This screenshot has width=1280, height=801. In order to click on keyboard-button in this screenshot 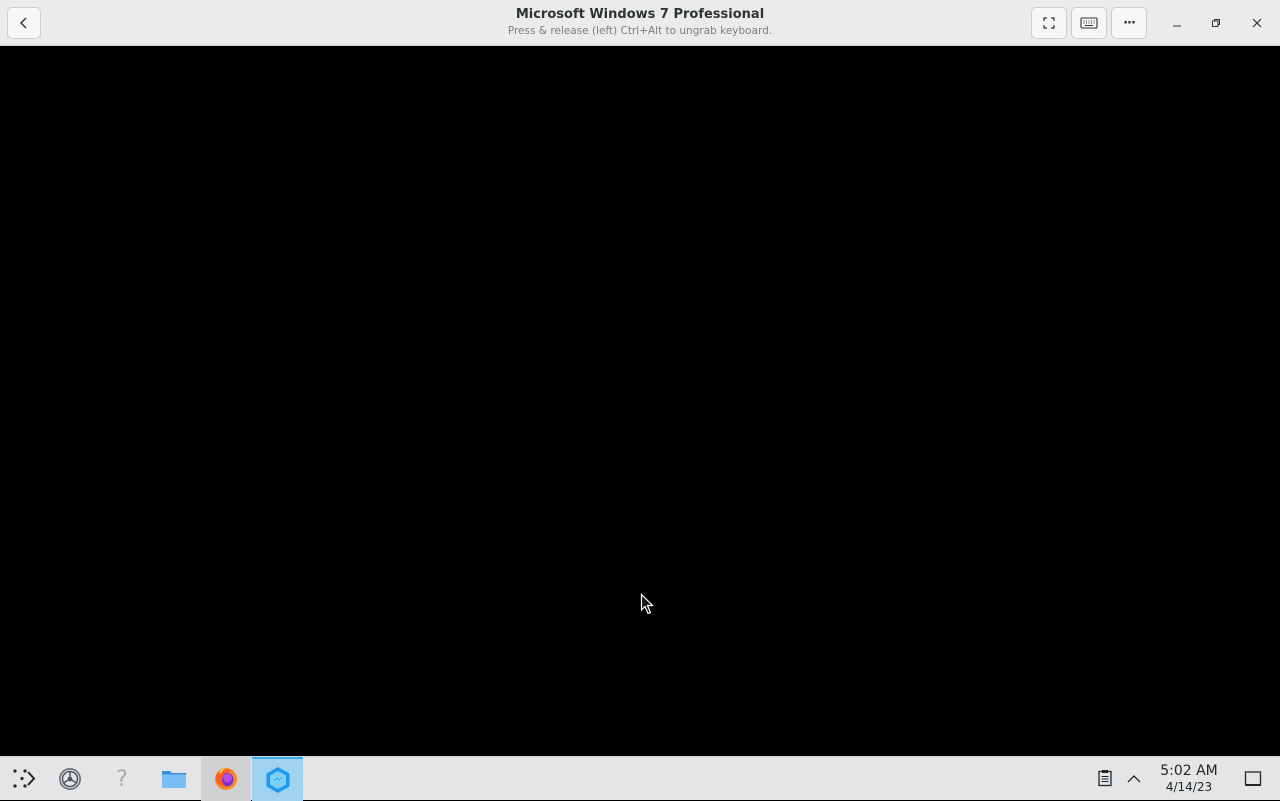, I will do `click(1089, 23)`.